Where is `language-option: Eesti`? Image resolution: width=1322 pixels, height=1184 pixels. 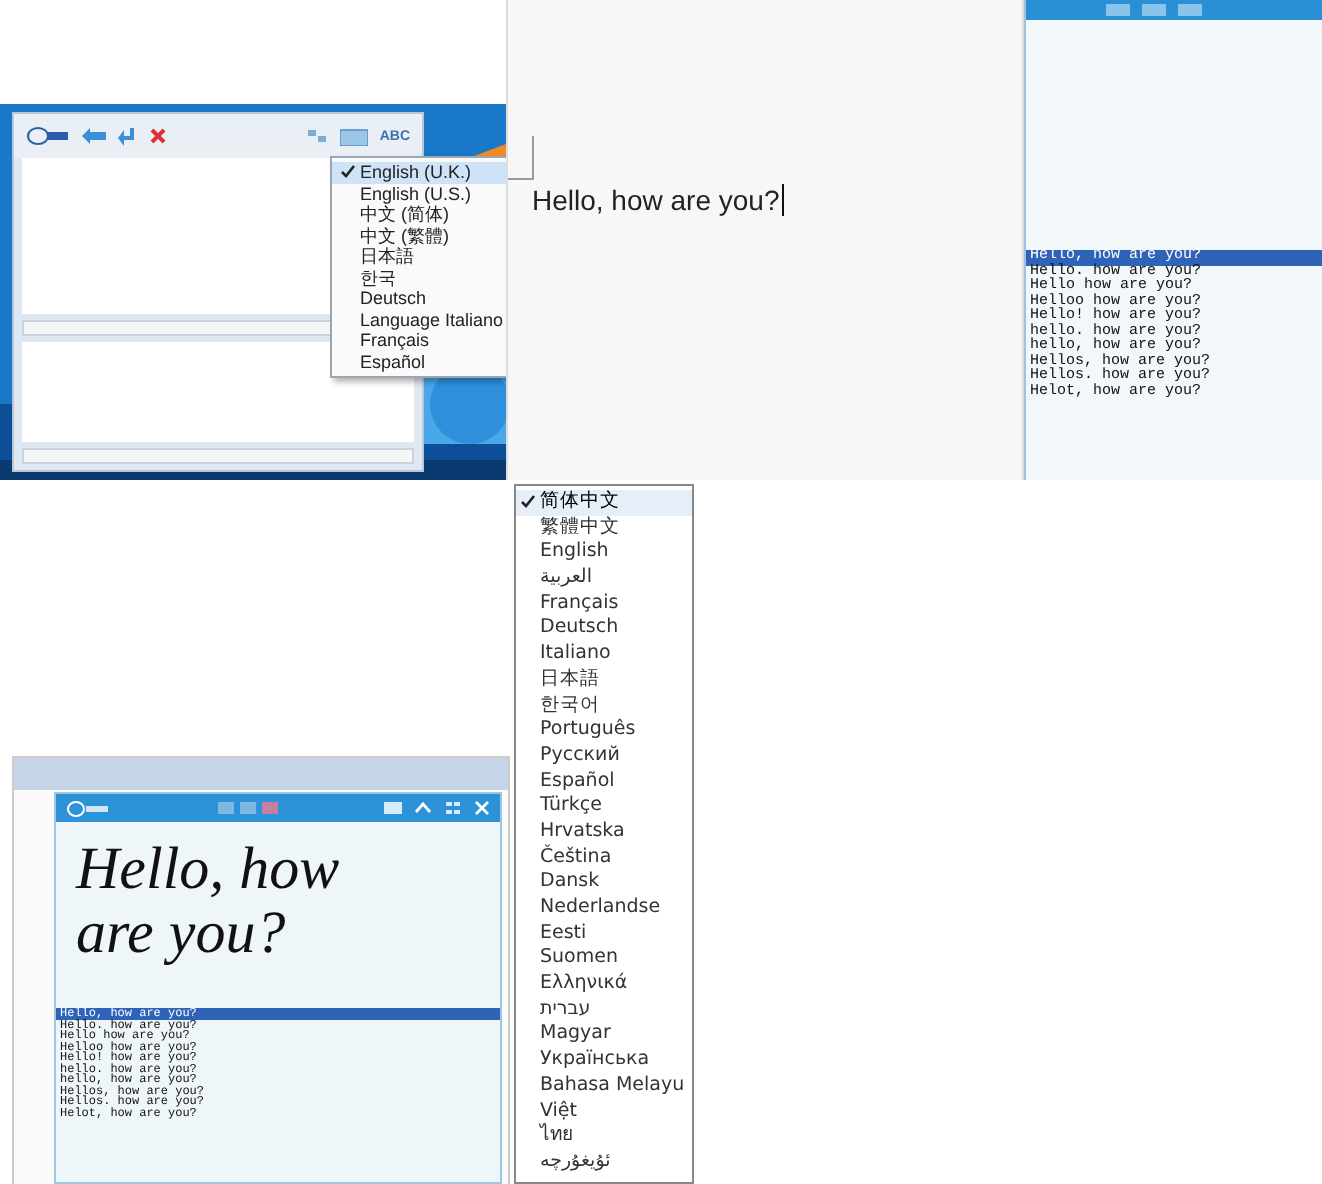 language-option: Eesti is located at coordinates (604, 934).